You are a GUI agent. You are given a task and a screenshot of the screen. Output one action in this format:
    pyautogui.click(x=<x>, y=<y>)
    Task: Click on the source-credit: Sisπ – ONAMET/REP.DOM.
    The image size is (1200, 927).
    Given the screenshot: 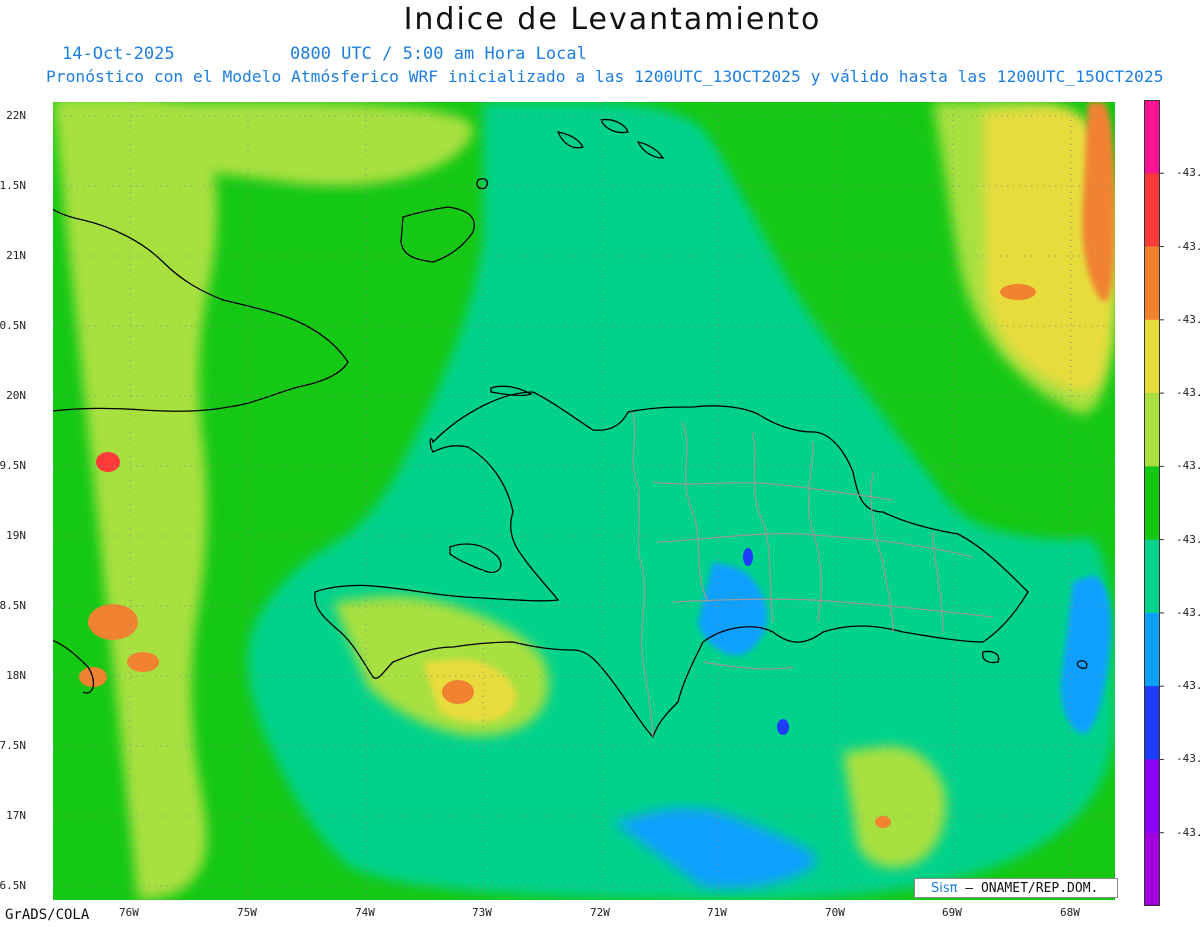 What is the action you would take?
    pyautogui.click(x=1016, y=888)
    